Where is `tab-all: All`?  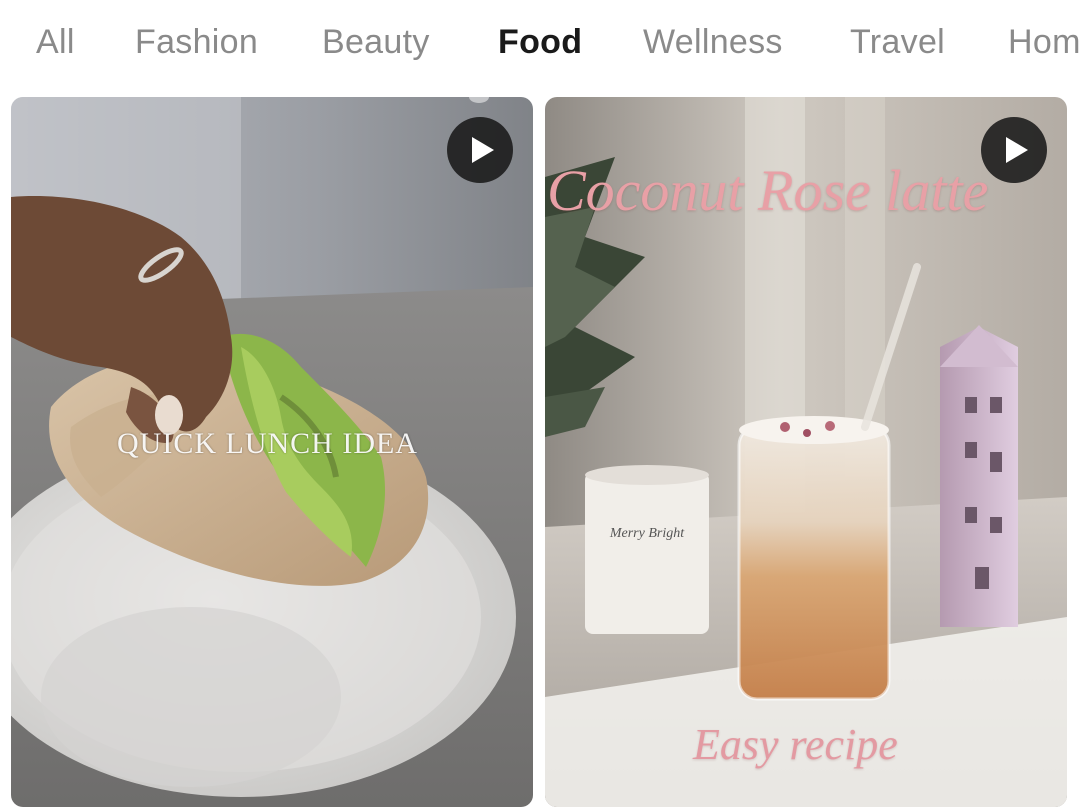 tab-all: All is located at coordinates (55, 42).